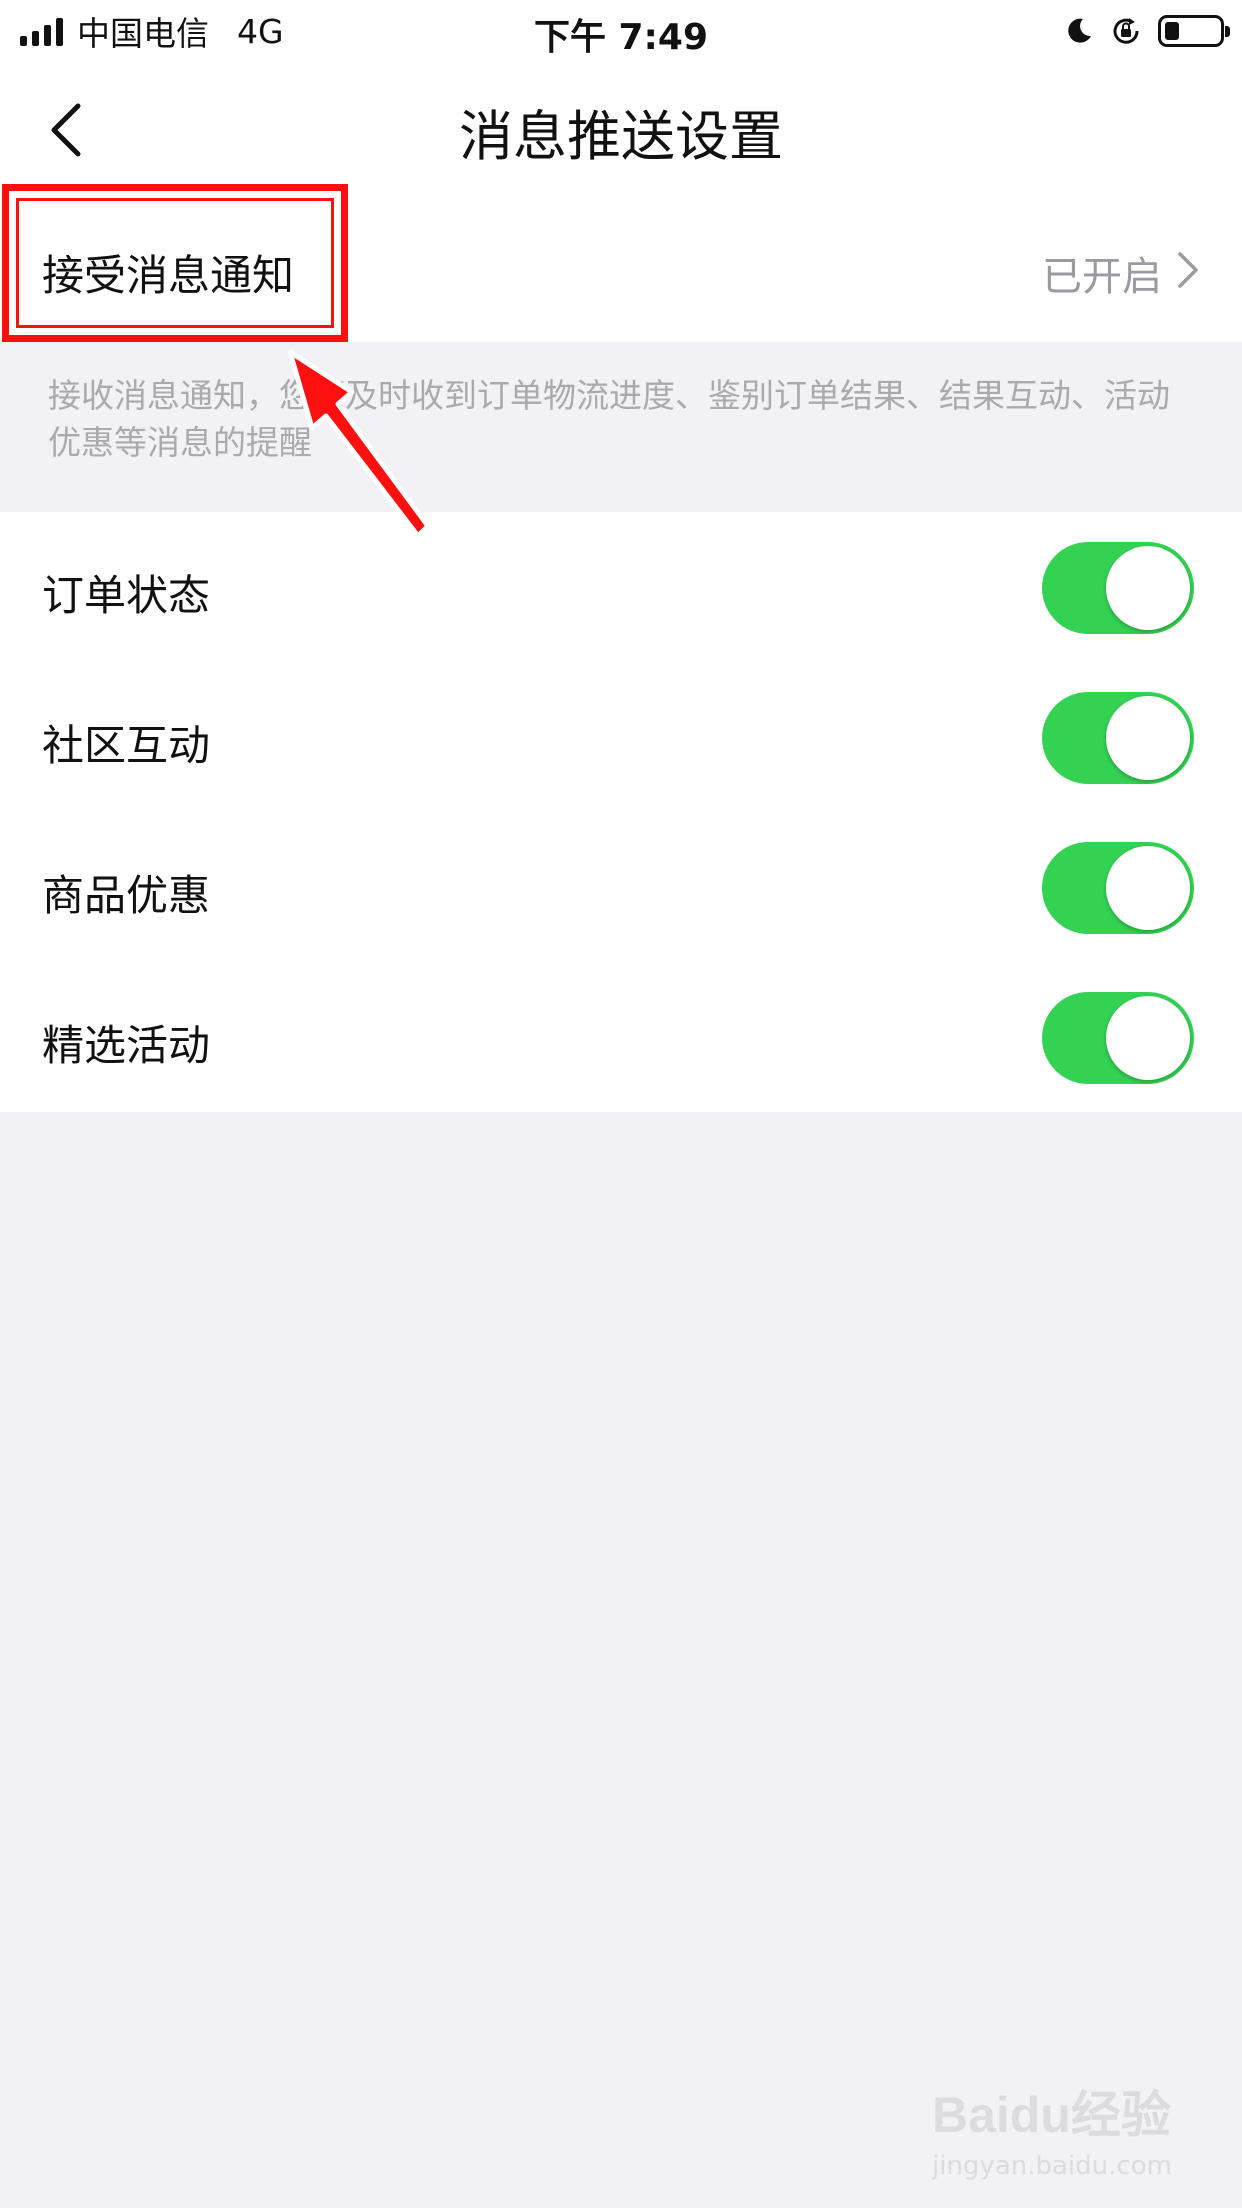  Describe the element at coordinates (1118, 738) in the screenshot. I see `community-toggle` at that location.